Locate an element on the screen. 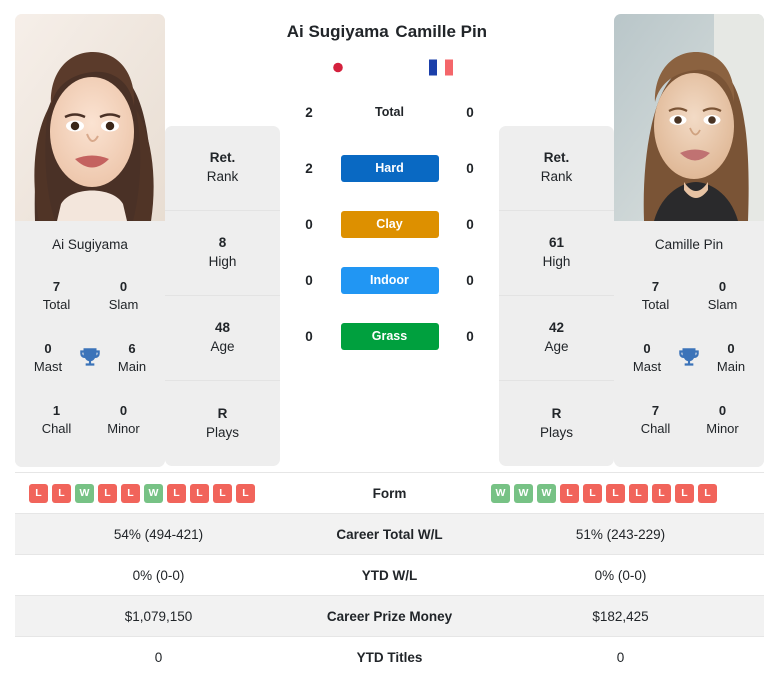  right-titles-row-1: 7 Total 0 Slam is located at coordinates (689, 296).